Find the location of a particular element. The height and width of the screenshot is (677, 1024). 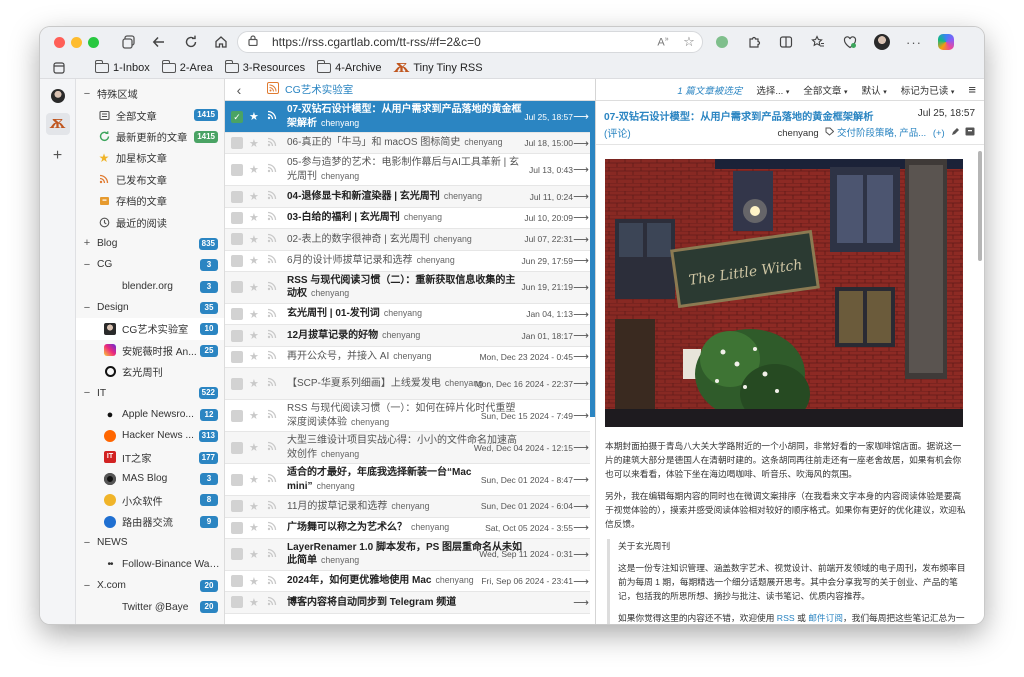

browser-essentials-icon is located at coordinates (850, 42).